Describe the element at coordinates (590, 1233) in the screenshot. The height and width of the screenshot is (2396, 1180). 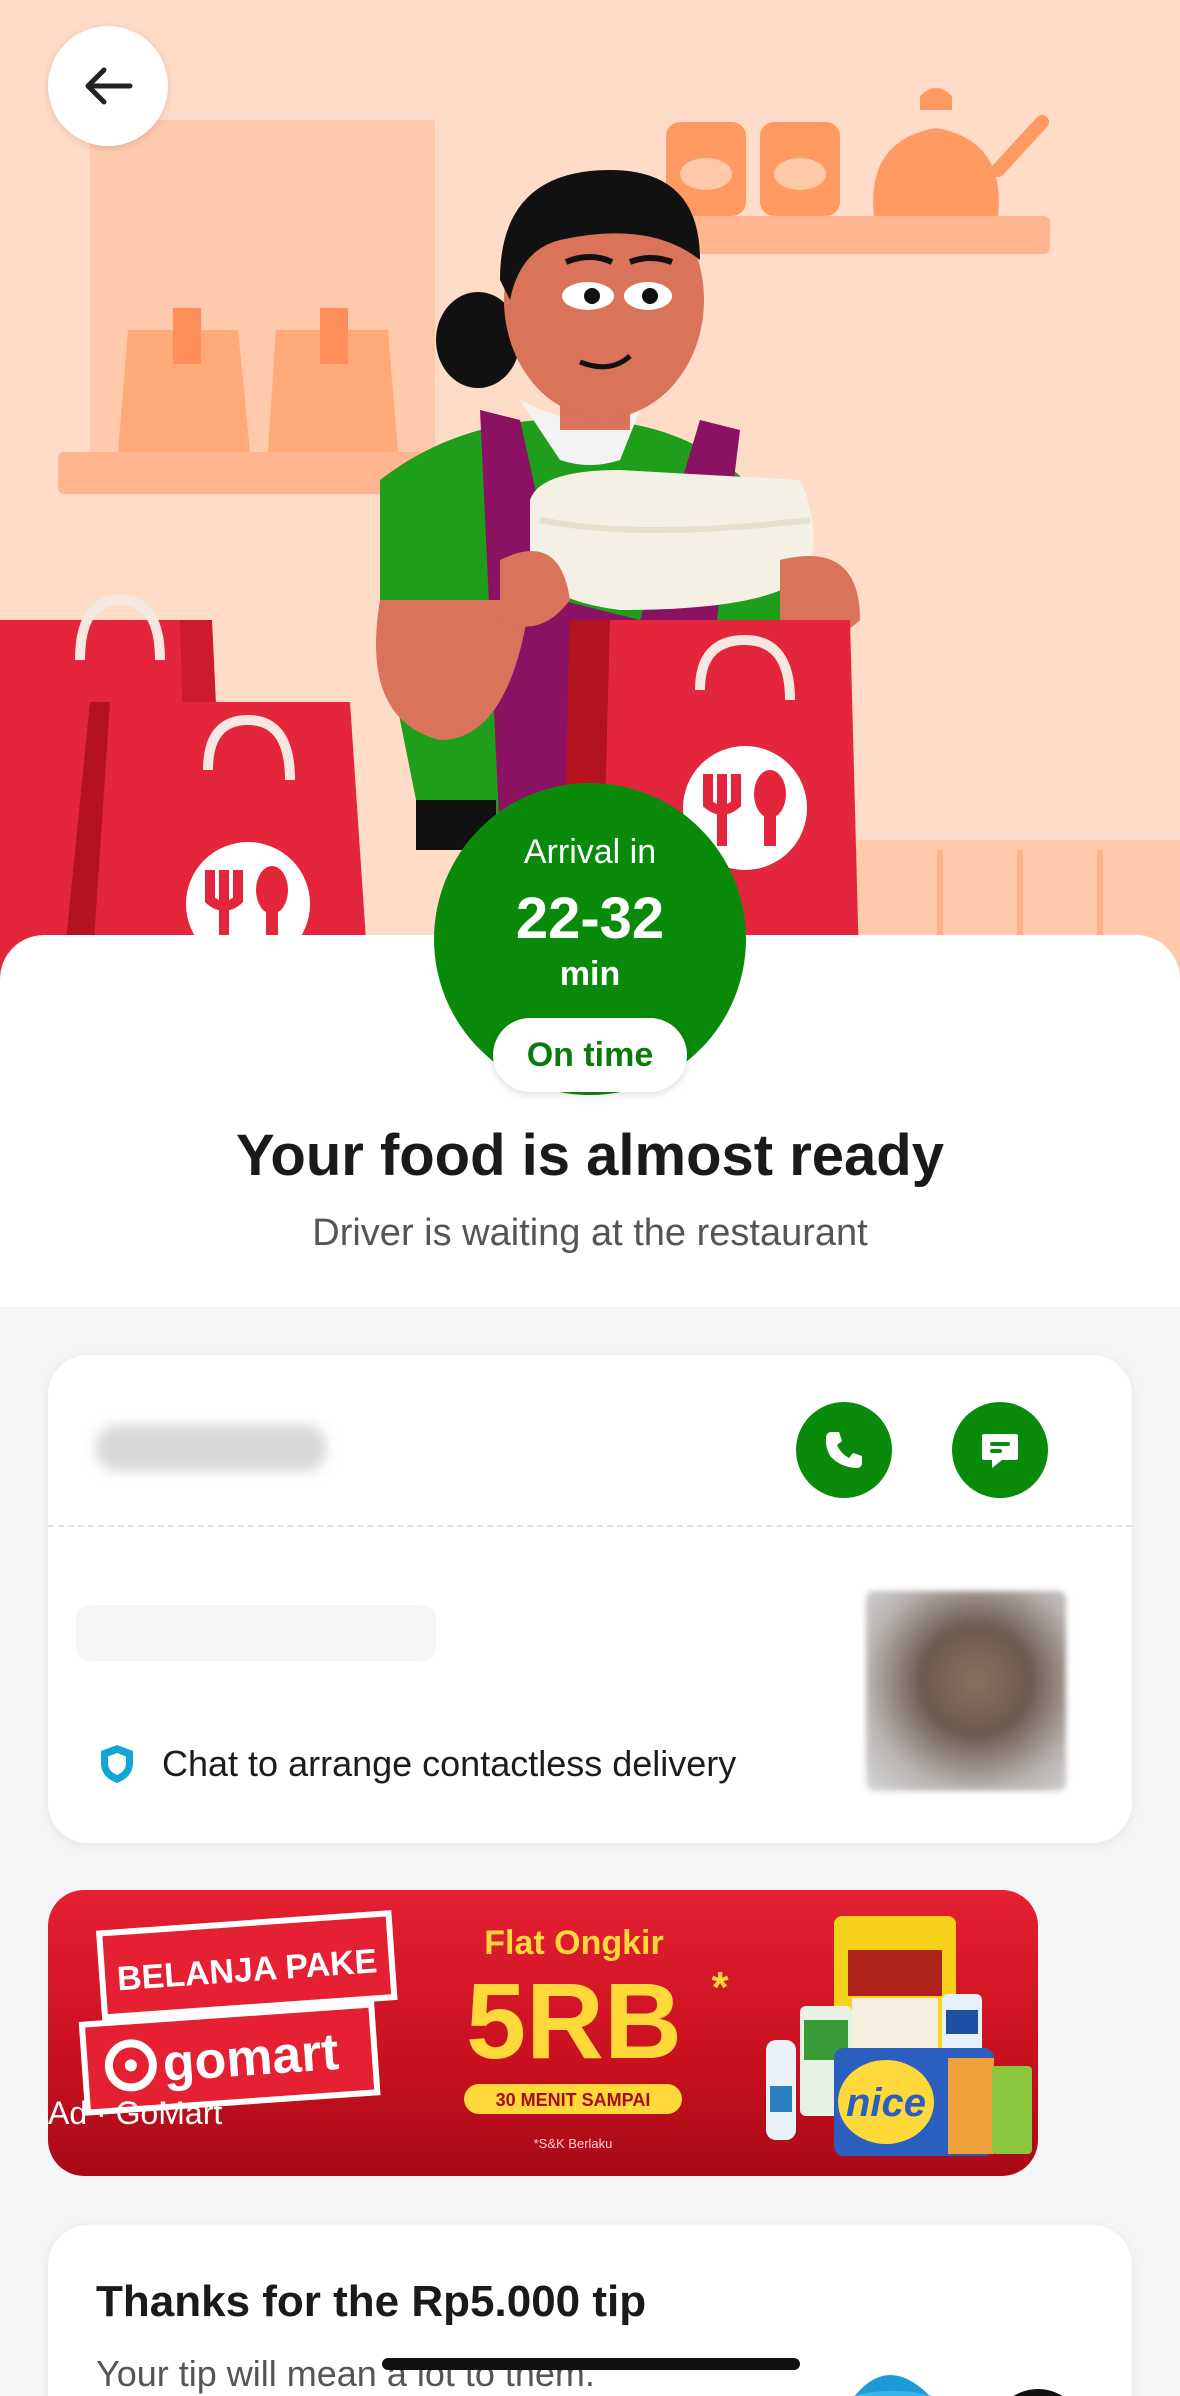
I see `page-subtitle: Driver is waiting at the restaurant` at that location.